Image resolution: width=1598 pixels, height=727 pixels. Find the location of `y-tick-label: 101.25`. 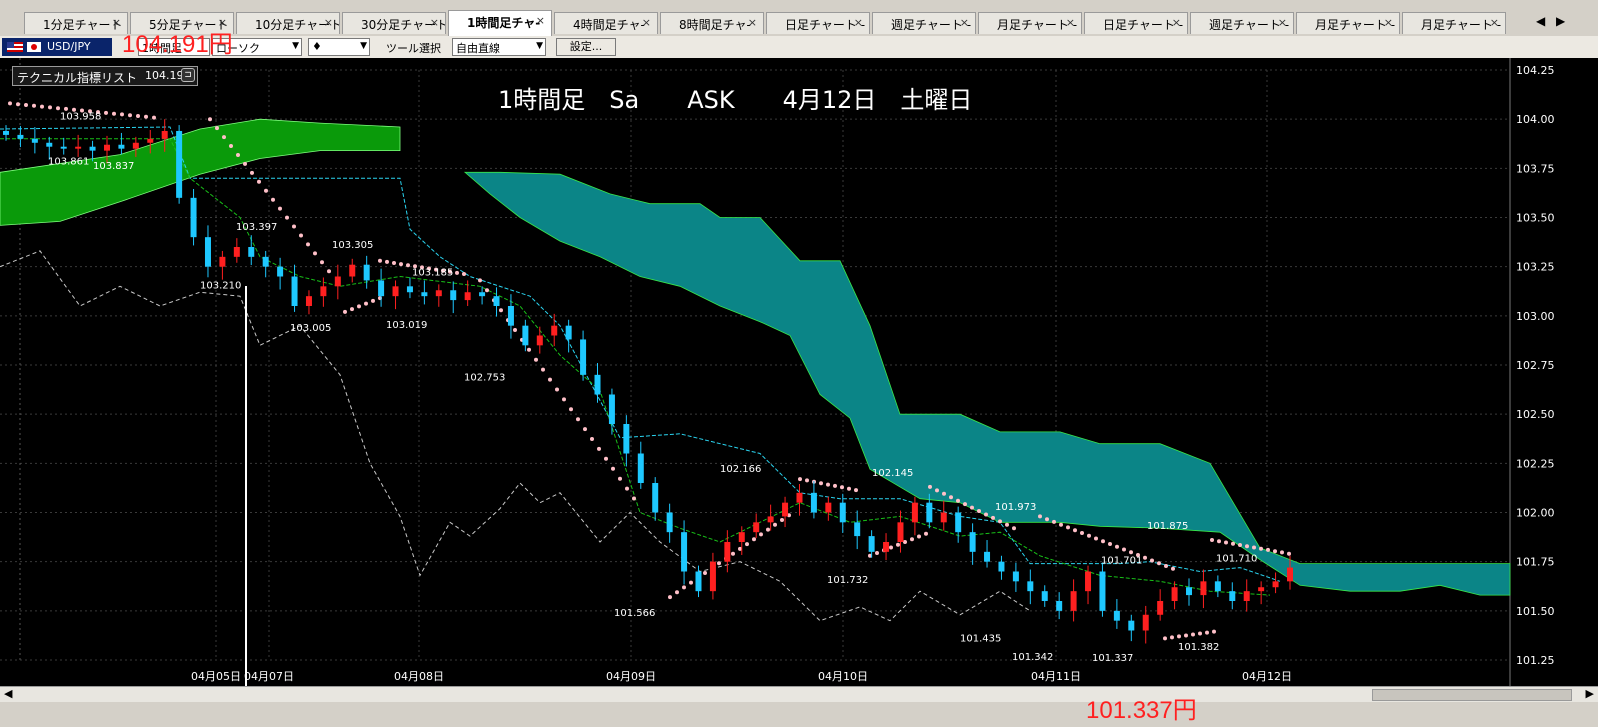

y-tick-label: 101.25 is located at coordinates (1535, 660).